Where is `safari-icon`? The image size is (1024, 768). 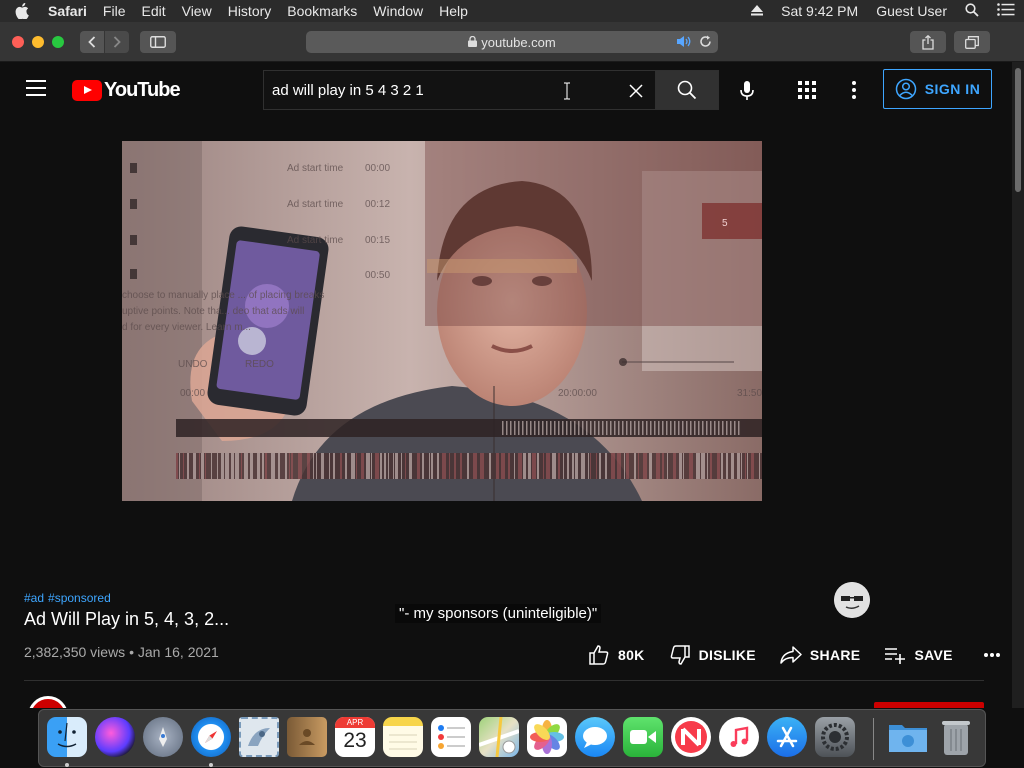 safari-icon is located at coordinates (211, 737).